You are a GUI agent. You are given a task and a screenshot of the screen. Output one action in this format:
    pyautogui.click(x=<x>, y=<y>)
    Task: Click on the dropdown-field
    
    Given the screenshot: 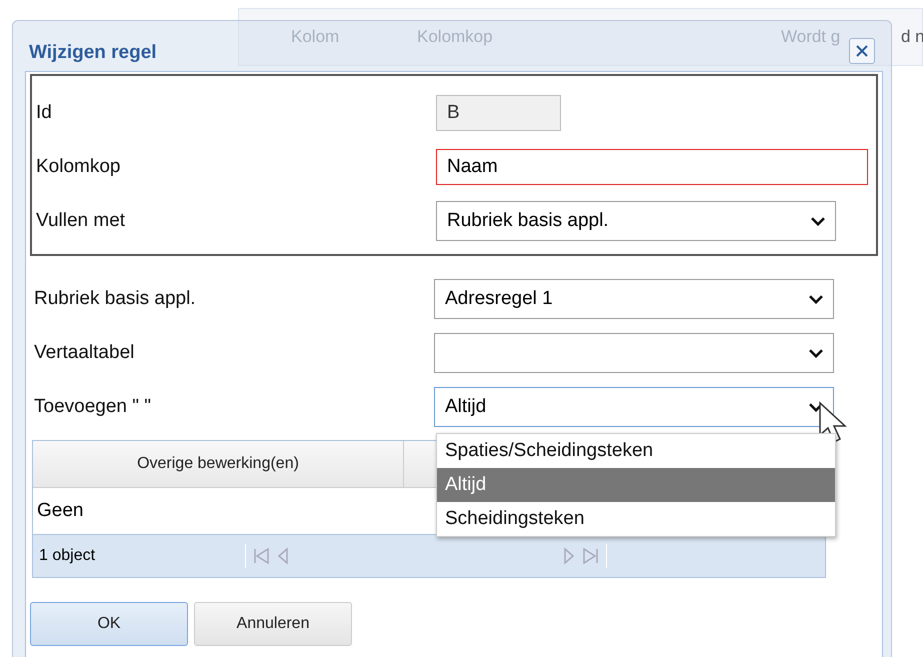 What is the action you would take?
    pyautogui.click(x=634, y=353)
    